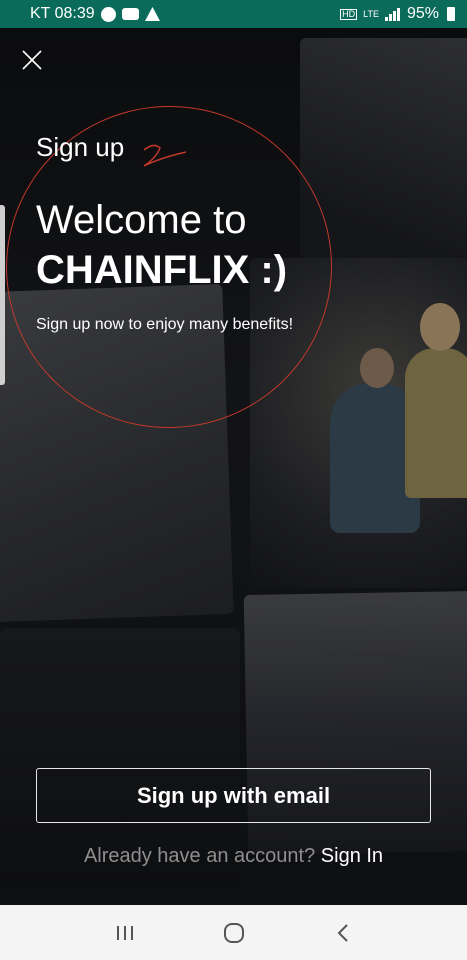 This screenshot has height=960, width=467. I want to click on youtube-icon, so click(130, 14).